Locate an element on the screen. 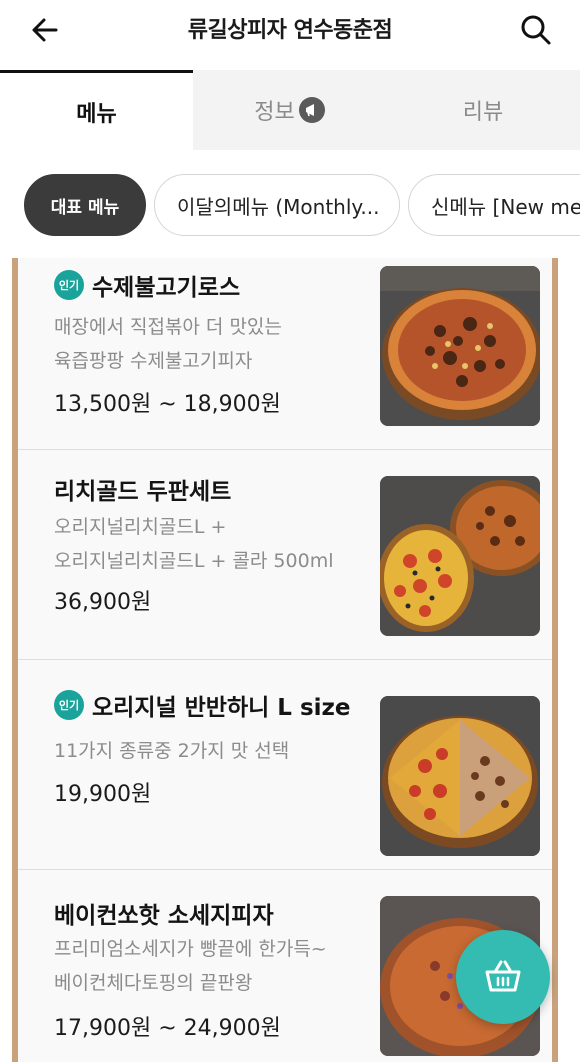  description-line: 프리미엄소세지가 빵끝에 한가득~ is located at coordinates (190, 949).